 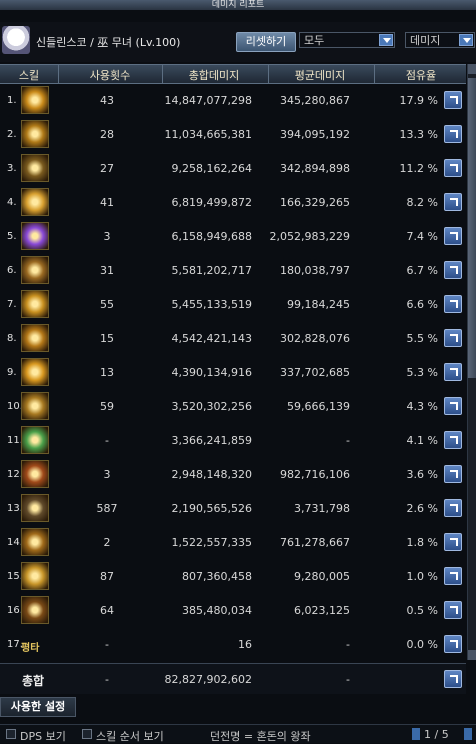 What do you see at coordinates (208, 100) in the screenshot?
I see `row-total-damage: 14,847,077,298` at bounding box center [208, 100].